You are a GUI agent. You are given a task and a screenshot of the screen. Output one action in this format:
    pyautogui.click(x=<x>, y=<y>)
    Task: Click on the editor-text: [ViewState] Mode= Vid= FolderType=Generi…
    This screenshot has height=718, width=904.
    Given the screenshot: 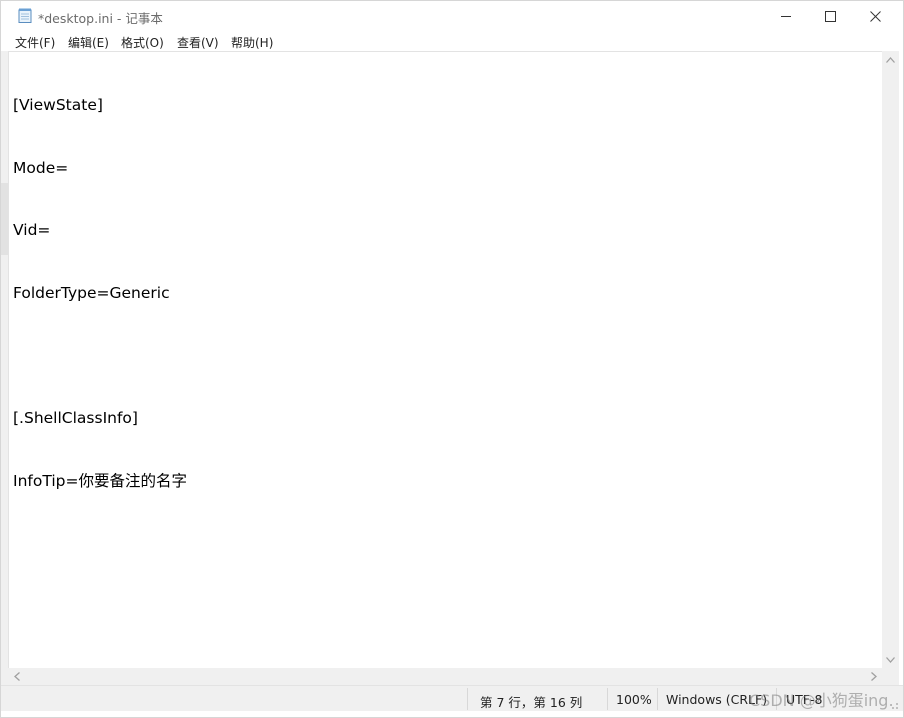 What is the action you would take?
    pyautogui.click(x=100, y=293)
    